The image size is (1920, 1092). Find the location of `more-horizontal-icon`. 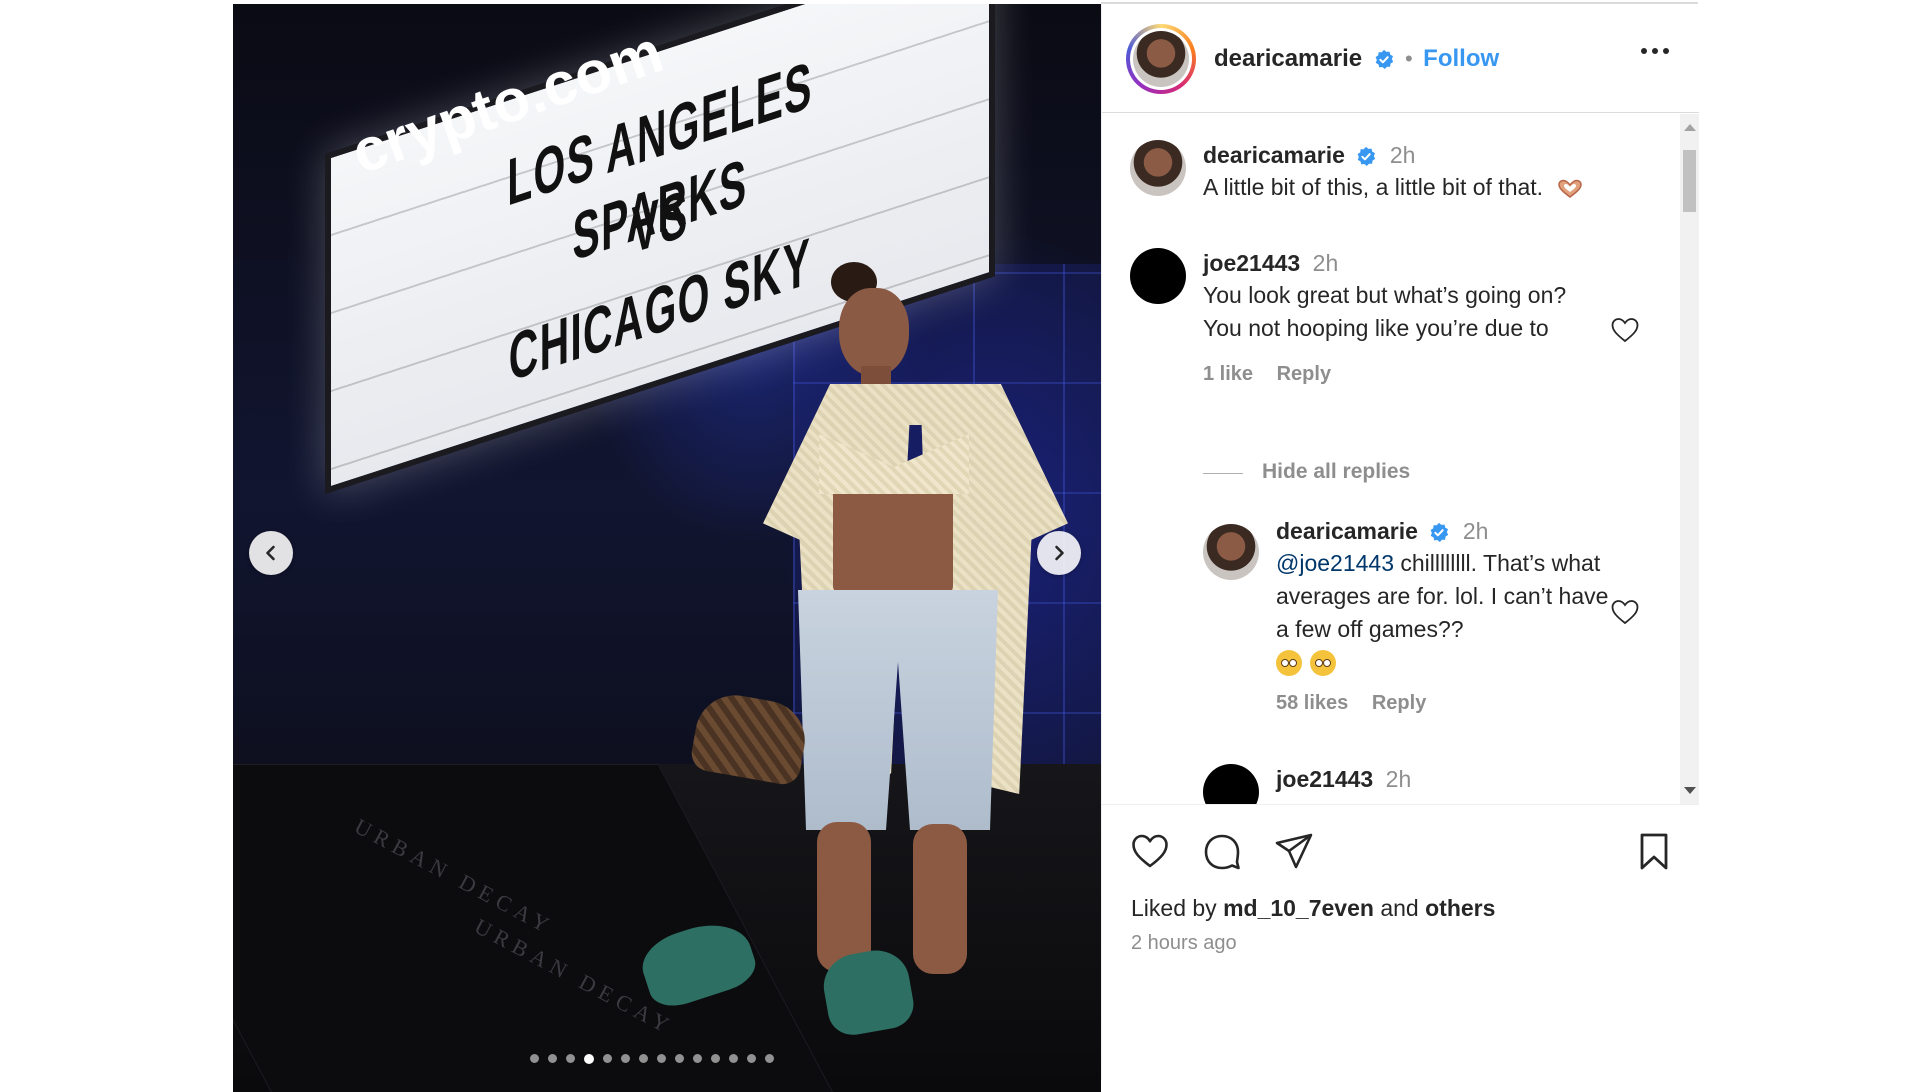

more-horizontal-icon is located at coordinates (1644, 51).